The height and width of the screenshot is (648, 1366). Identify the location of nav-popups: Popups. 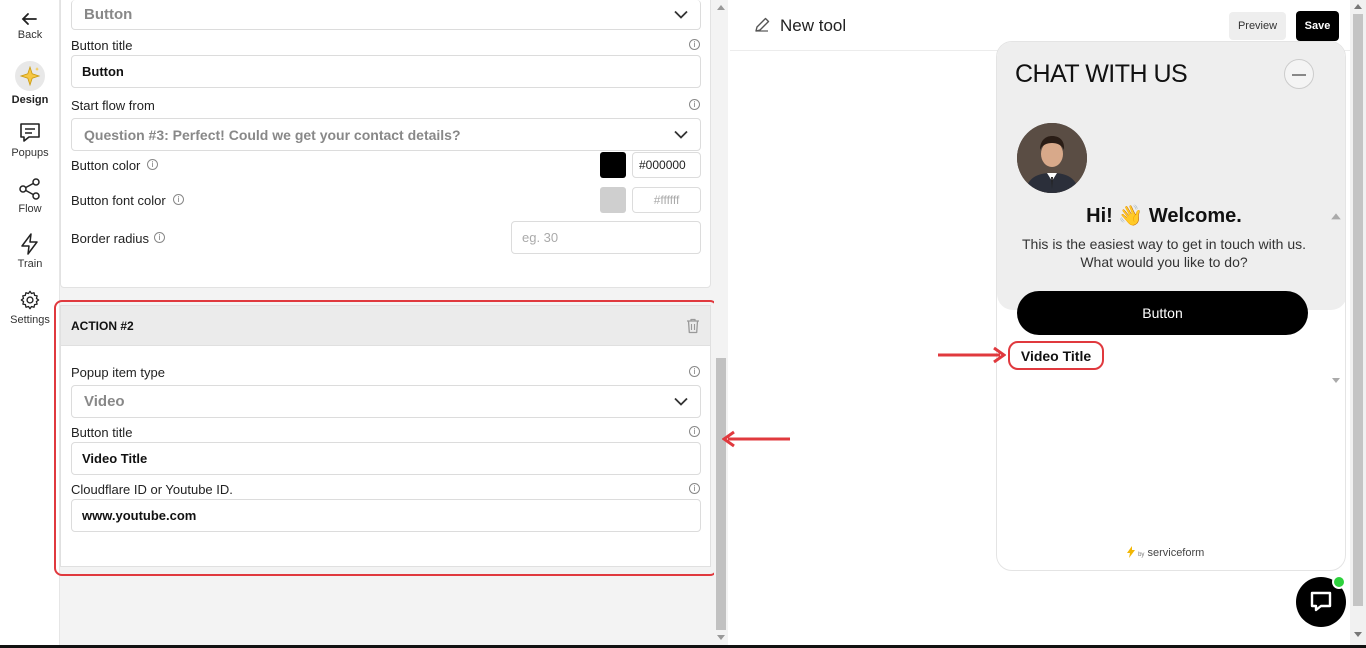
(30, 140).